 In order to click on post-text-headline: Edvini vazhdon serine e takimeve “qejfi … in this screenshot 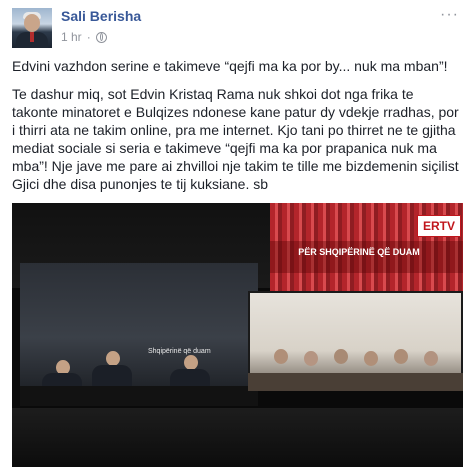, I will do `click(230, 66)`.